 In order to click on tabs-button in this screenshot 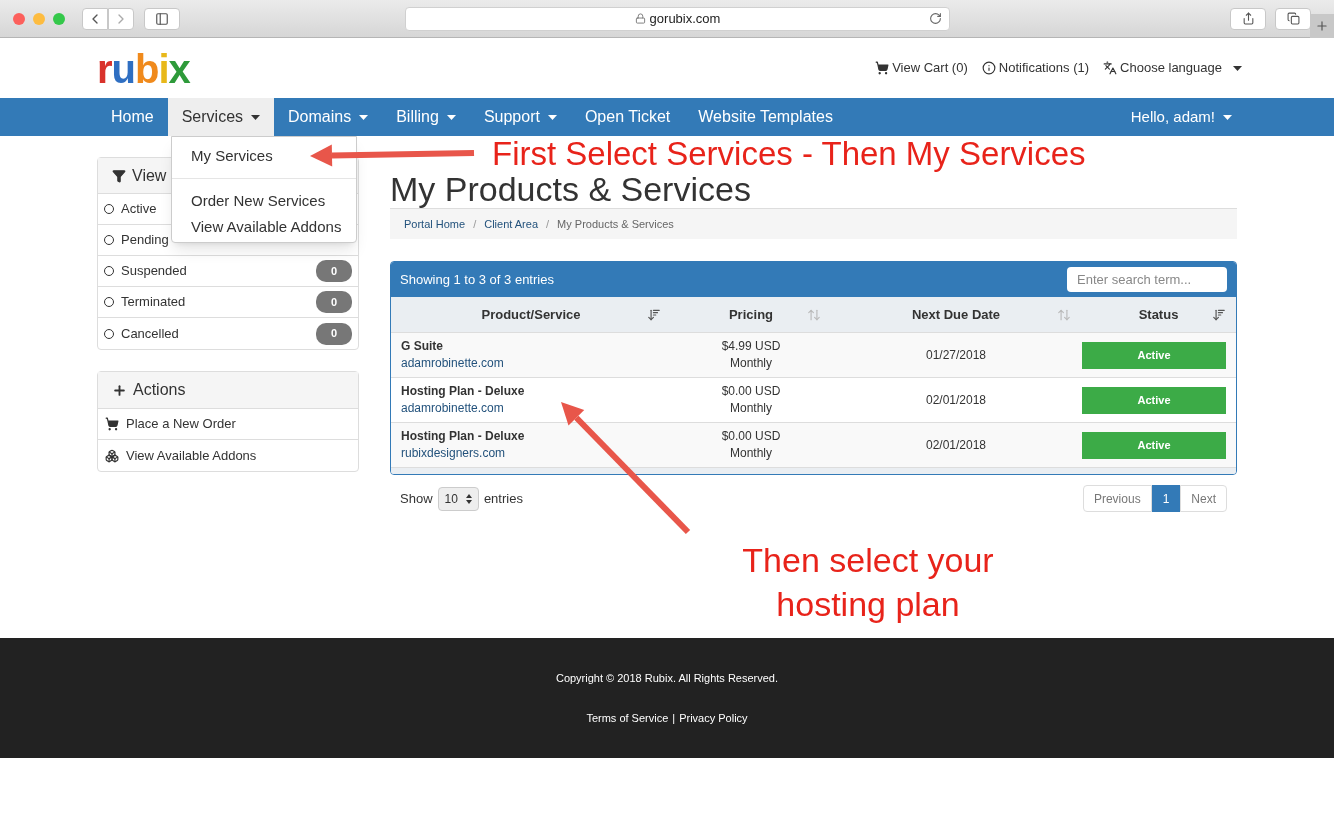, I will do `click(1293, 18)`.